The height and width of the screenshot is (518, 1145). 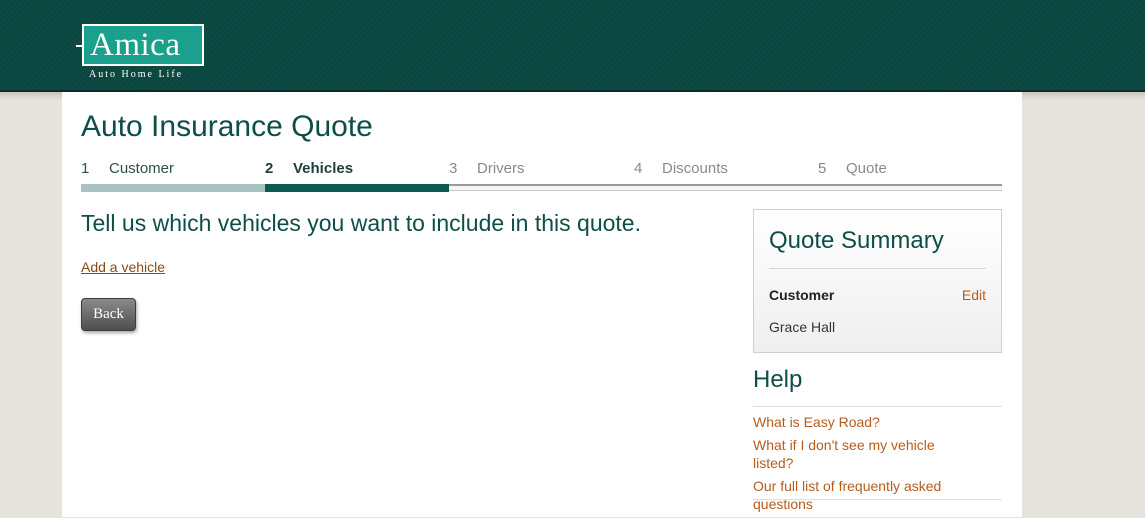 What do you see at coordinates (877, 499) in the screenshot?
I see `help-divider-bottom` at bounding box center [877, 499].